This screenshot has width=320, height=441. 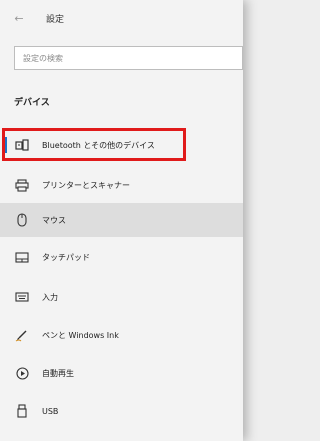 I want to click on nav-item-label: マウス, so click(x=54, y=220).